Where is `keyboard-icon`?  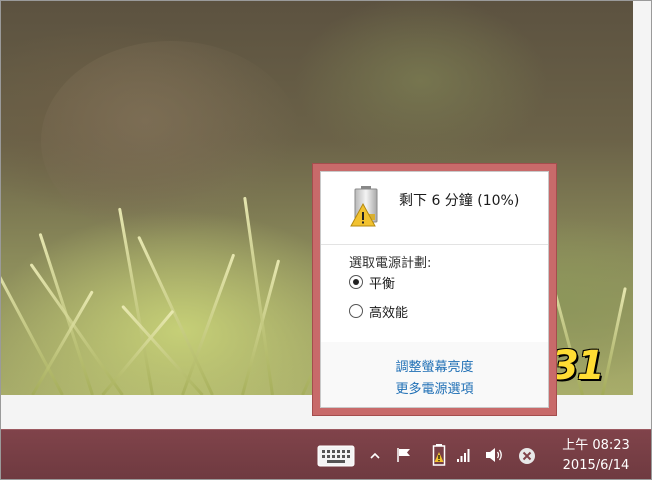
keyboard-icon is located at coordinates (336, 456).